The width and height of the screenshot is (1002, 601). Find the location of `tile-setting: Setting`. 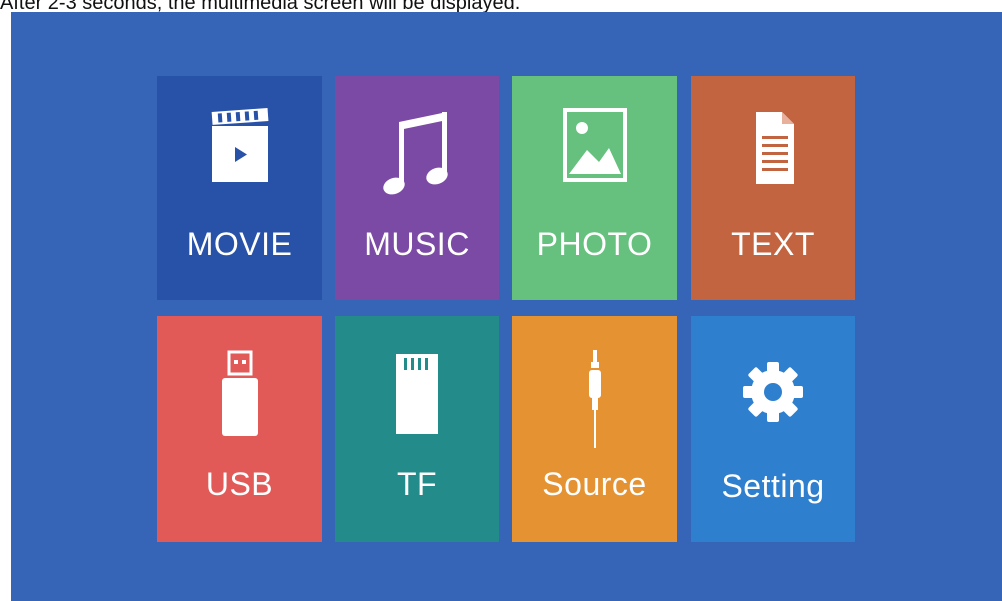

tile-setting: Setting is located at coordinates (773, 429).